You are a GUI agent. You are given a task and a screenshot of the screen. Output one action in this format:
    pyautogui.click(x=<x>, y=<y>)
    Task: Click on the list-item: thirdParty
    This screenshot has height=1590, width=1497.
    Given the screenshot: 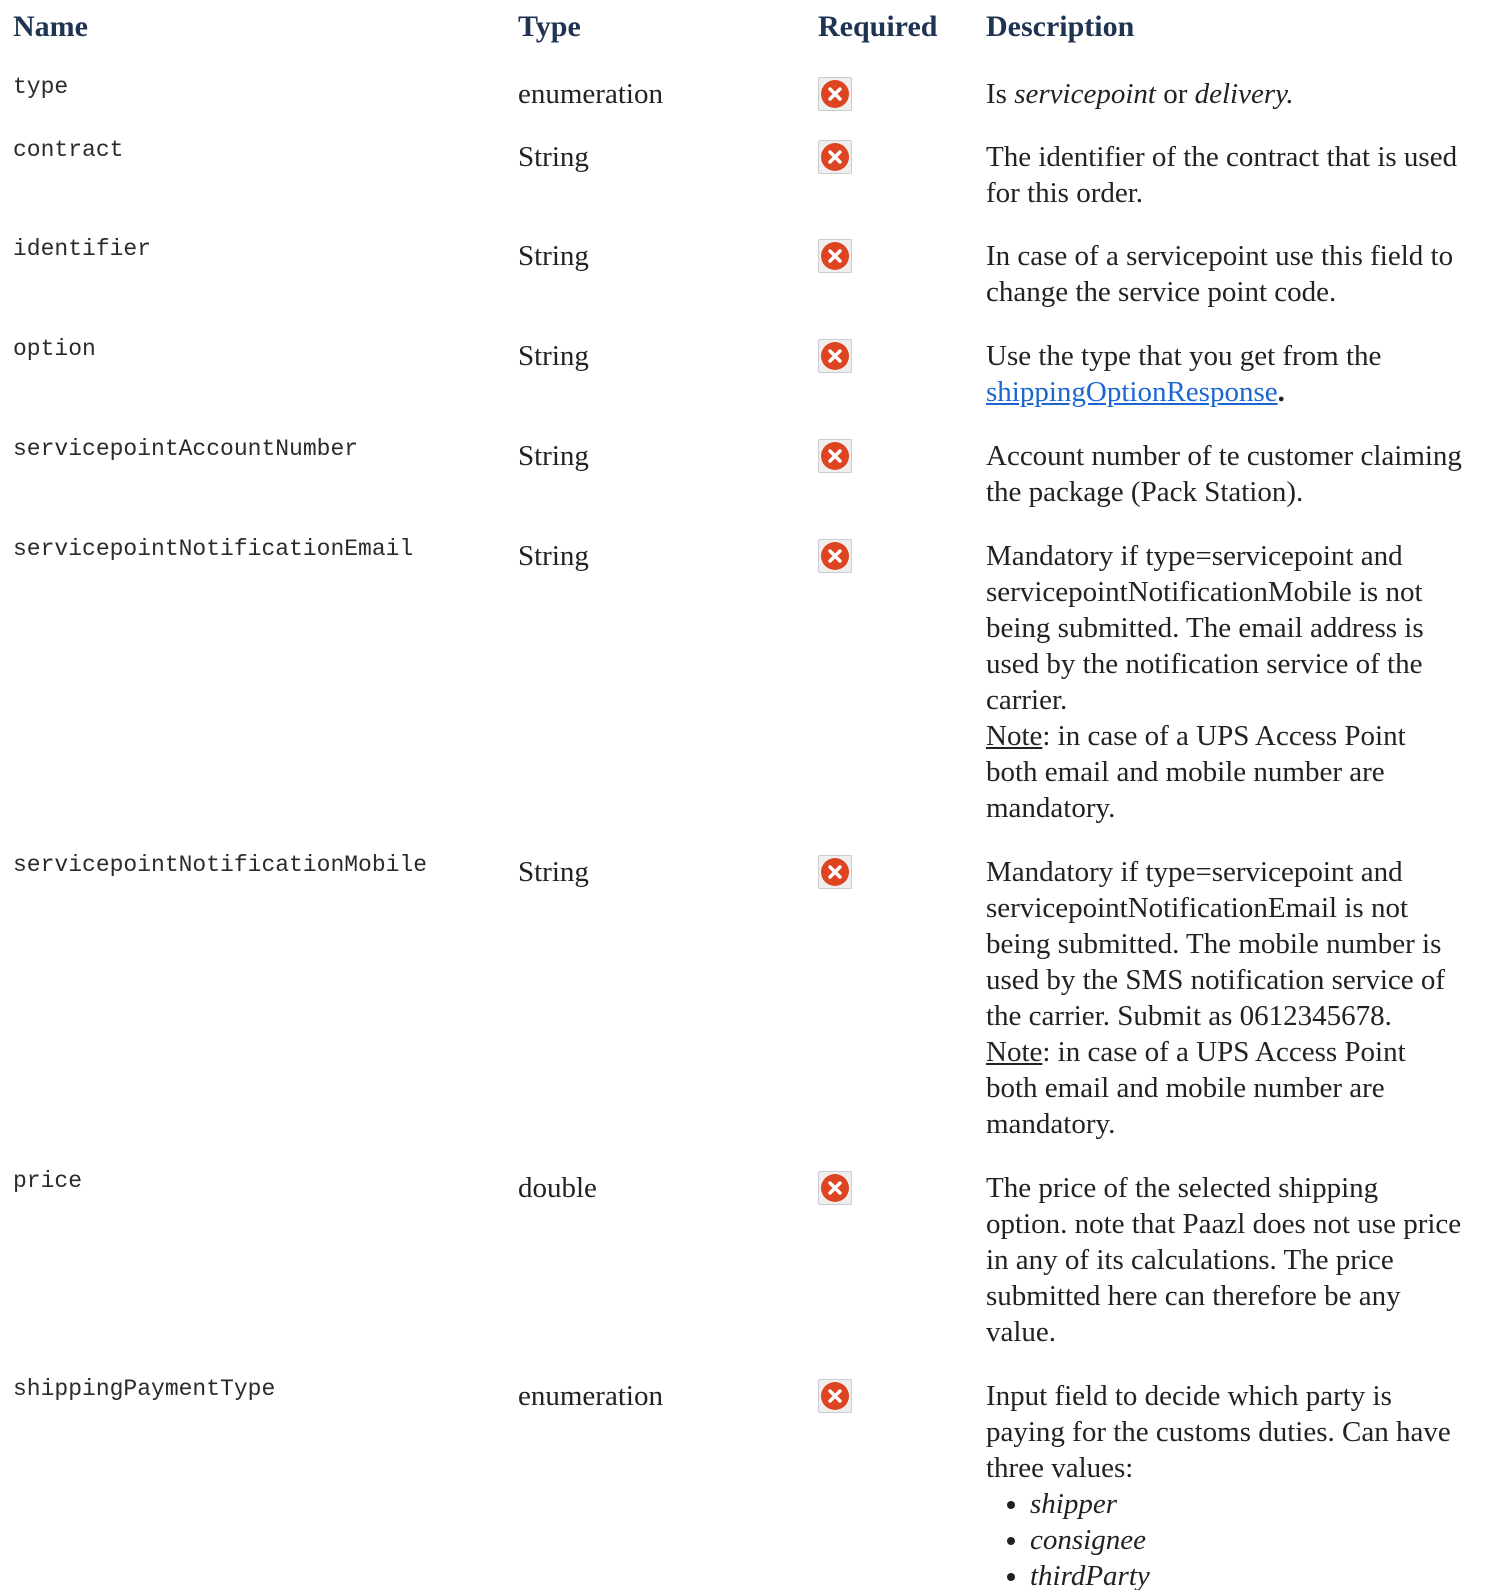 What is the action you would take?
    pyautogui.click(x=1263, y=1574)
    